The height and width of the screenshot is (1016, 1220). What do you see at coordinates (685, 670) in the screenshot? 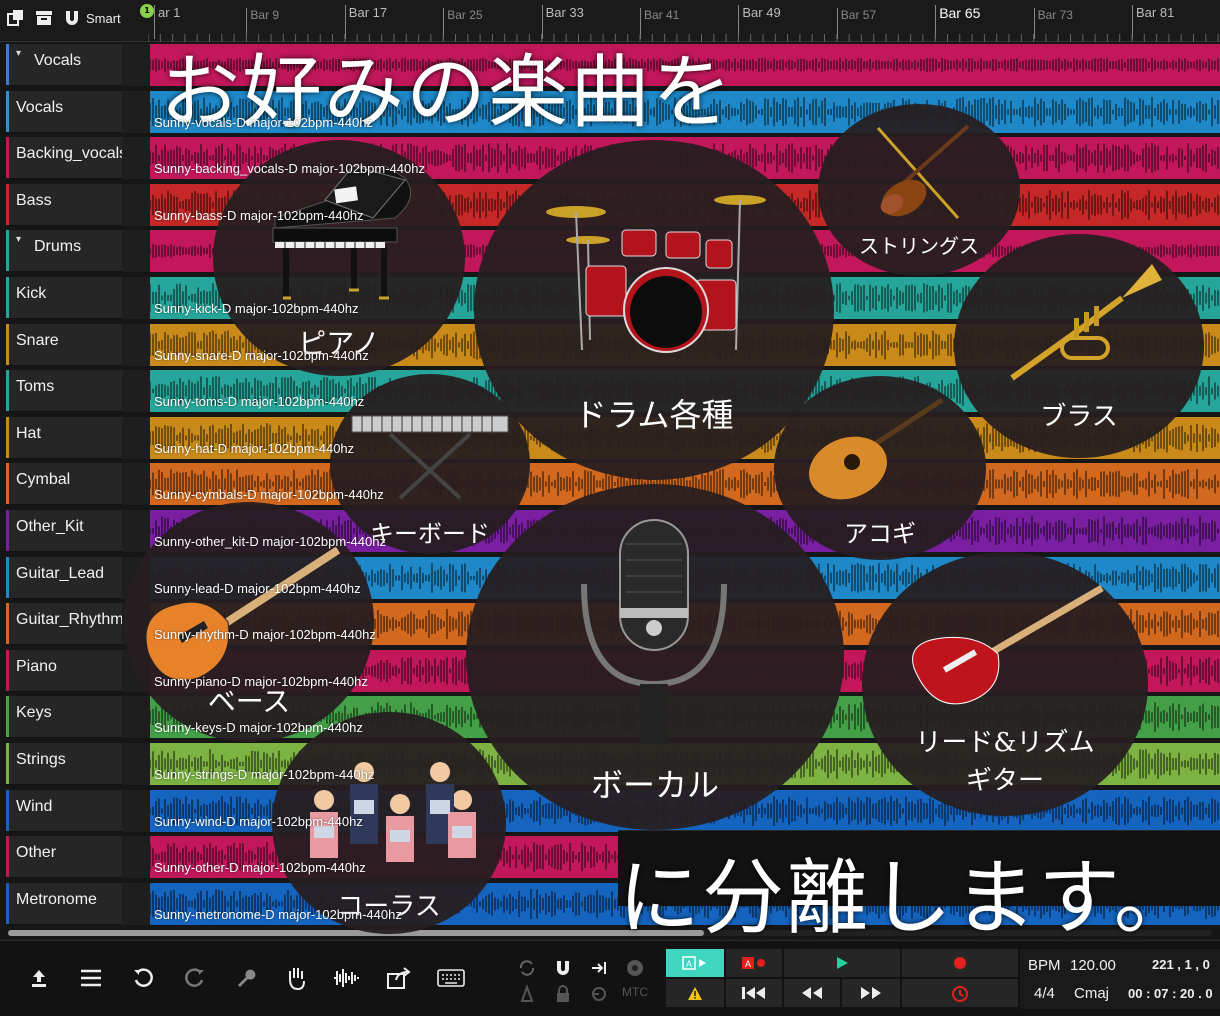
I see `track-lane: Sunny-piano-D major-102bpm-440hz` at bounding box center [685, 670].